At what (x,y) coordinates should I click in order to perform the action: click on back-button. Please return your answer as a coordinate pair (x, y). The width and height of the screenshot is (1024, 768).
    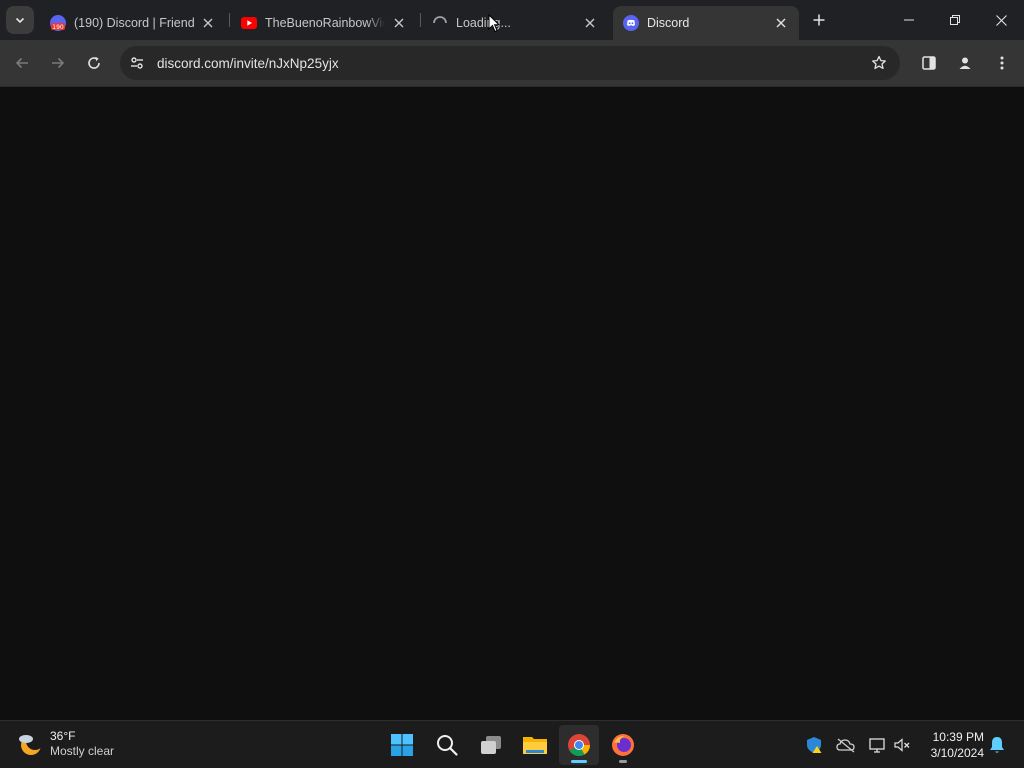
    Looking at the image, I should click on (22, 63).